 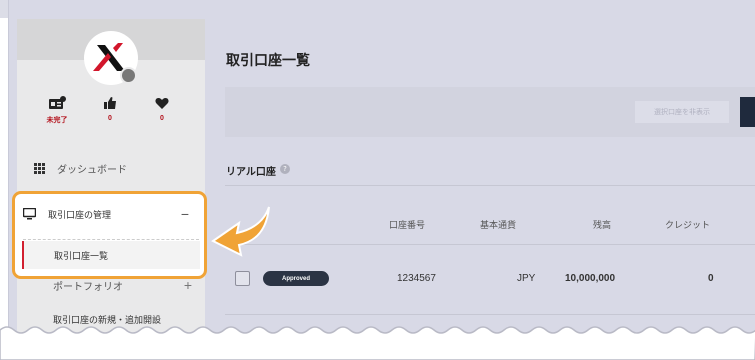 What do you see at coordinates (416, 278) in the screenshot?
I see `cell-account-number: 1234567` at bounding box center [416, 278].